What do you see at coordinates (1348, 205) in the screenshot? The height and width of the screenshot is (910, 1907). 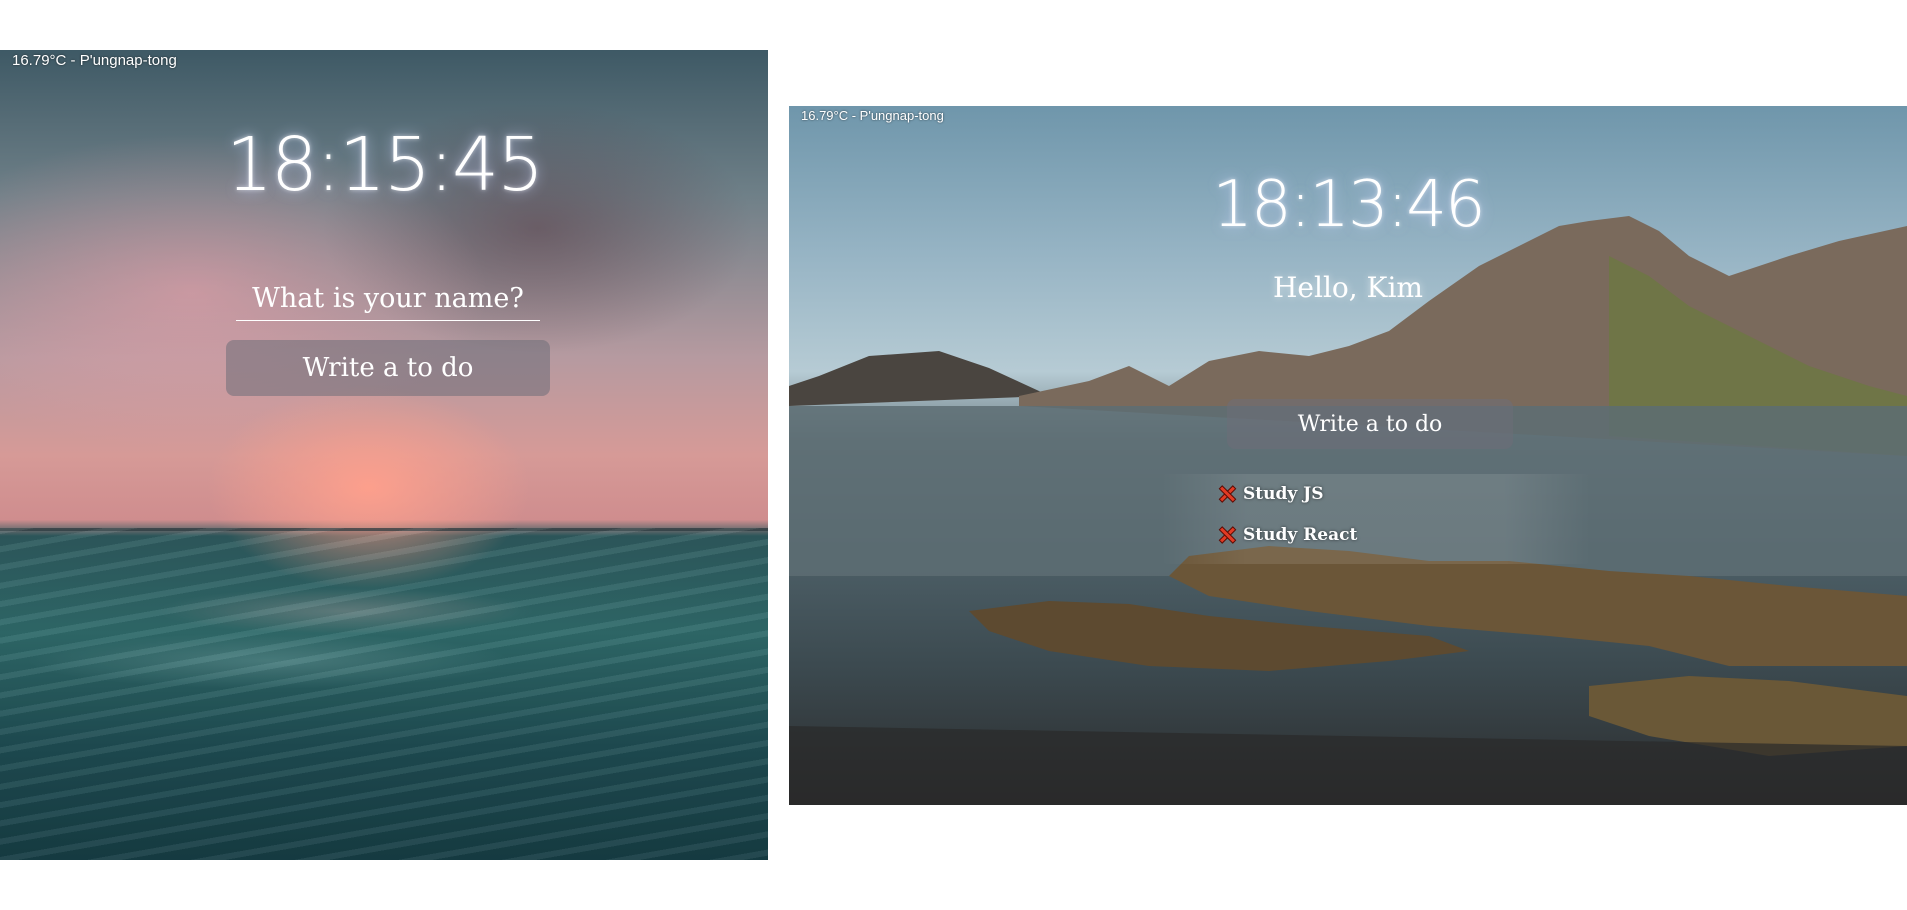 I see `clock: 18:13:46` at bounding box center [1348, 205].